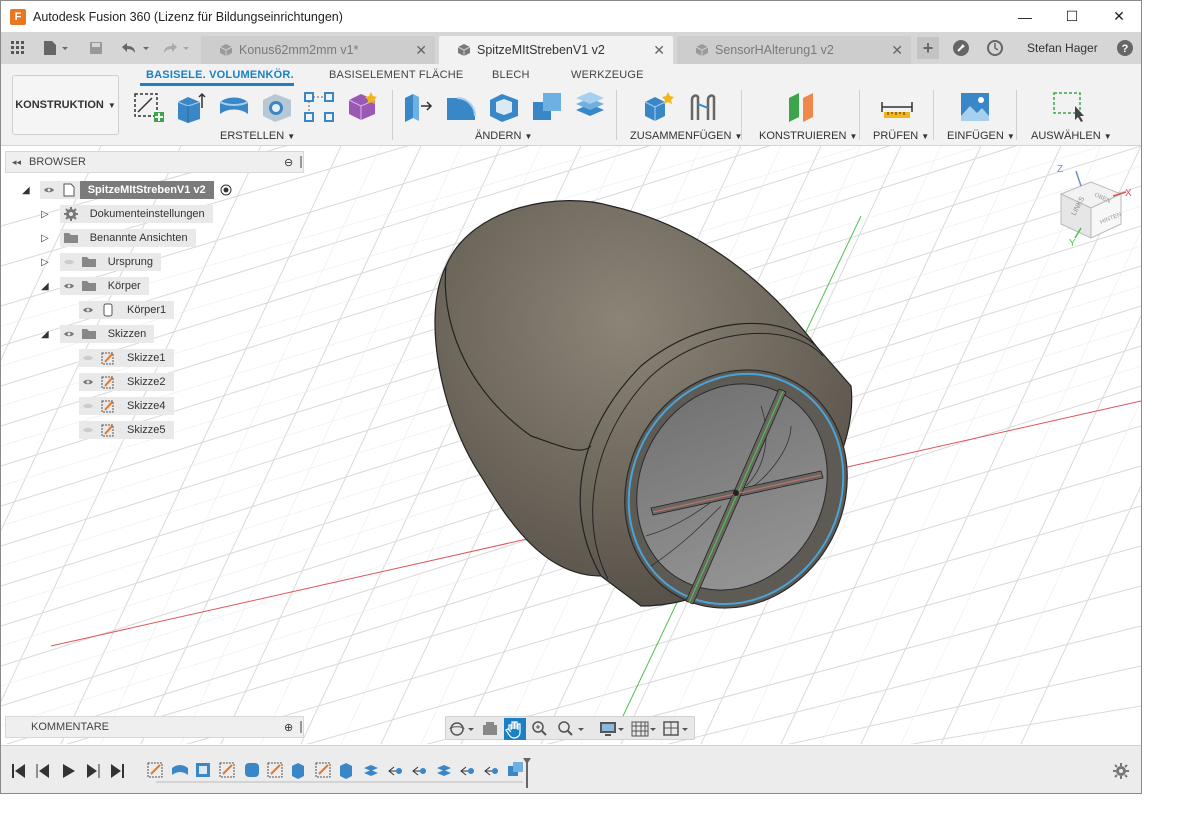 This screenshot has width=1200, height=829. Describe the element at coordinates (149, 107) in the screenshot. I see `create-sketch-icon` at that location.